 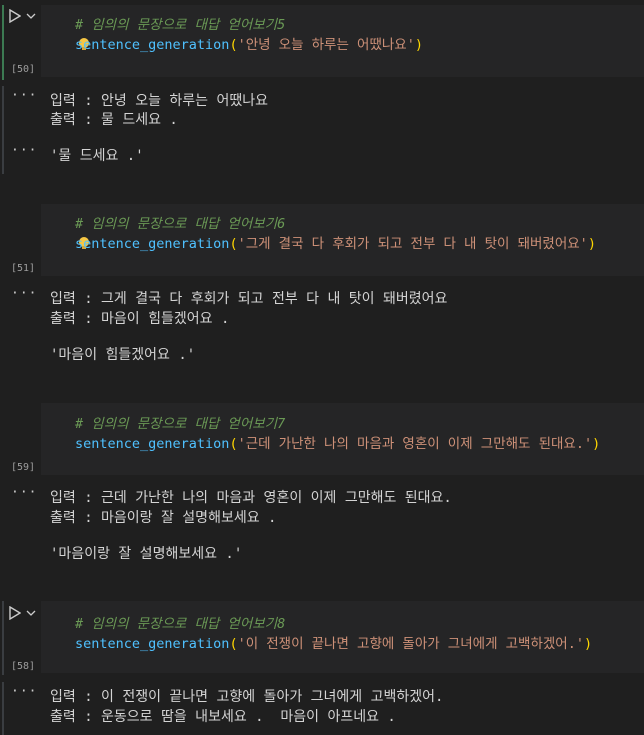 I want to click on output-line: '물 드세요 .', so click(x=97, y=156).